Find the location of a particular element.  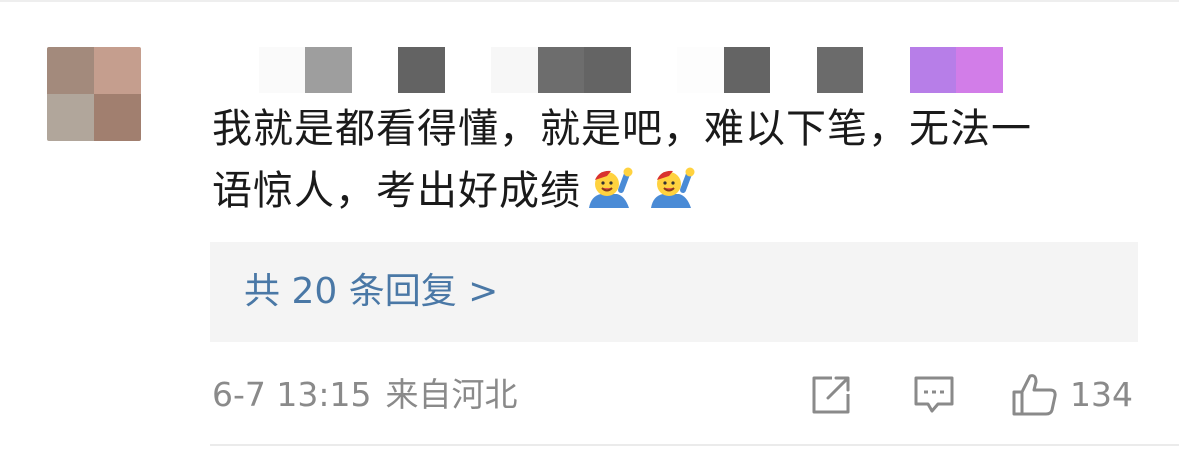

comment-location: 来自河北 is located at coordinates (451, 394).